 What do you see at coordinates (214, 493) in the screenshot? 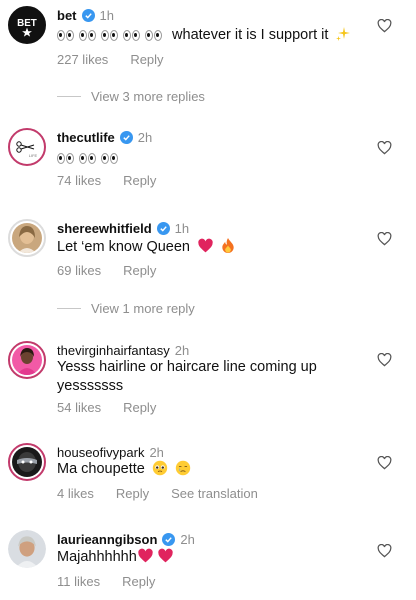
I see `see-translation-button: See translation` at bounding box center [214, 493].